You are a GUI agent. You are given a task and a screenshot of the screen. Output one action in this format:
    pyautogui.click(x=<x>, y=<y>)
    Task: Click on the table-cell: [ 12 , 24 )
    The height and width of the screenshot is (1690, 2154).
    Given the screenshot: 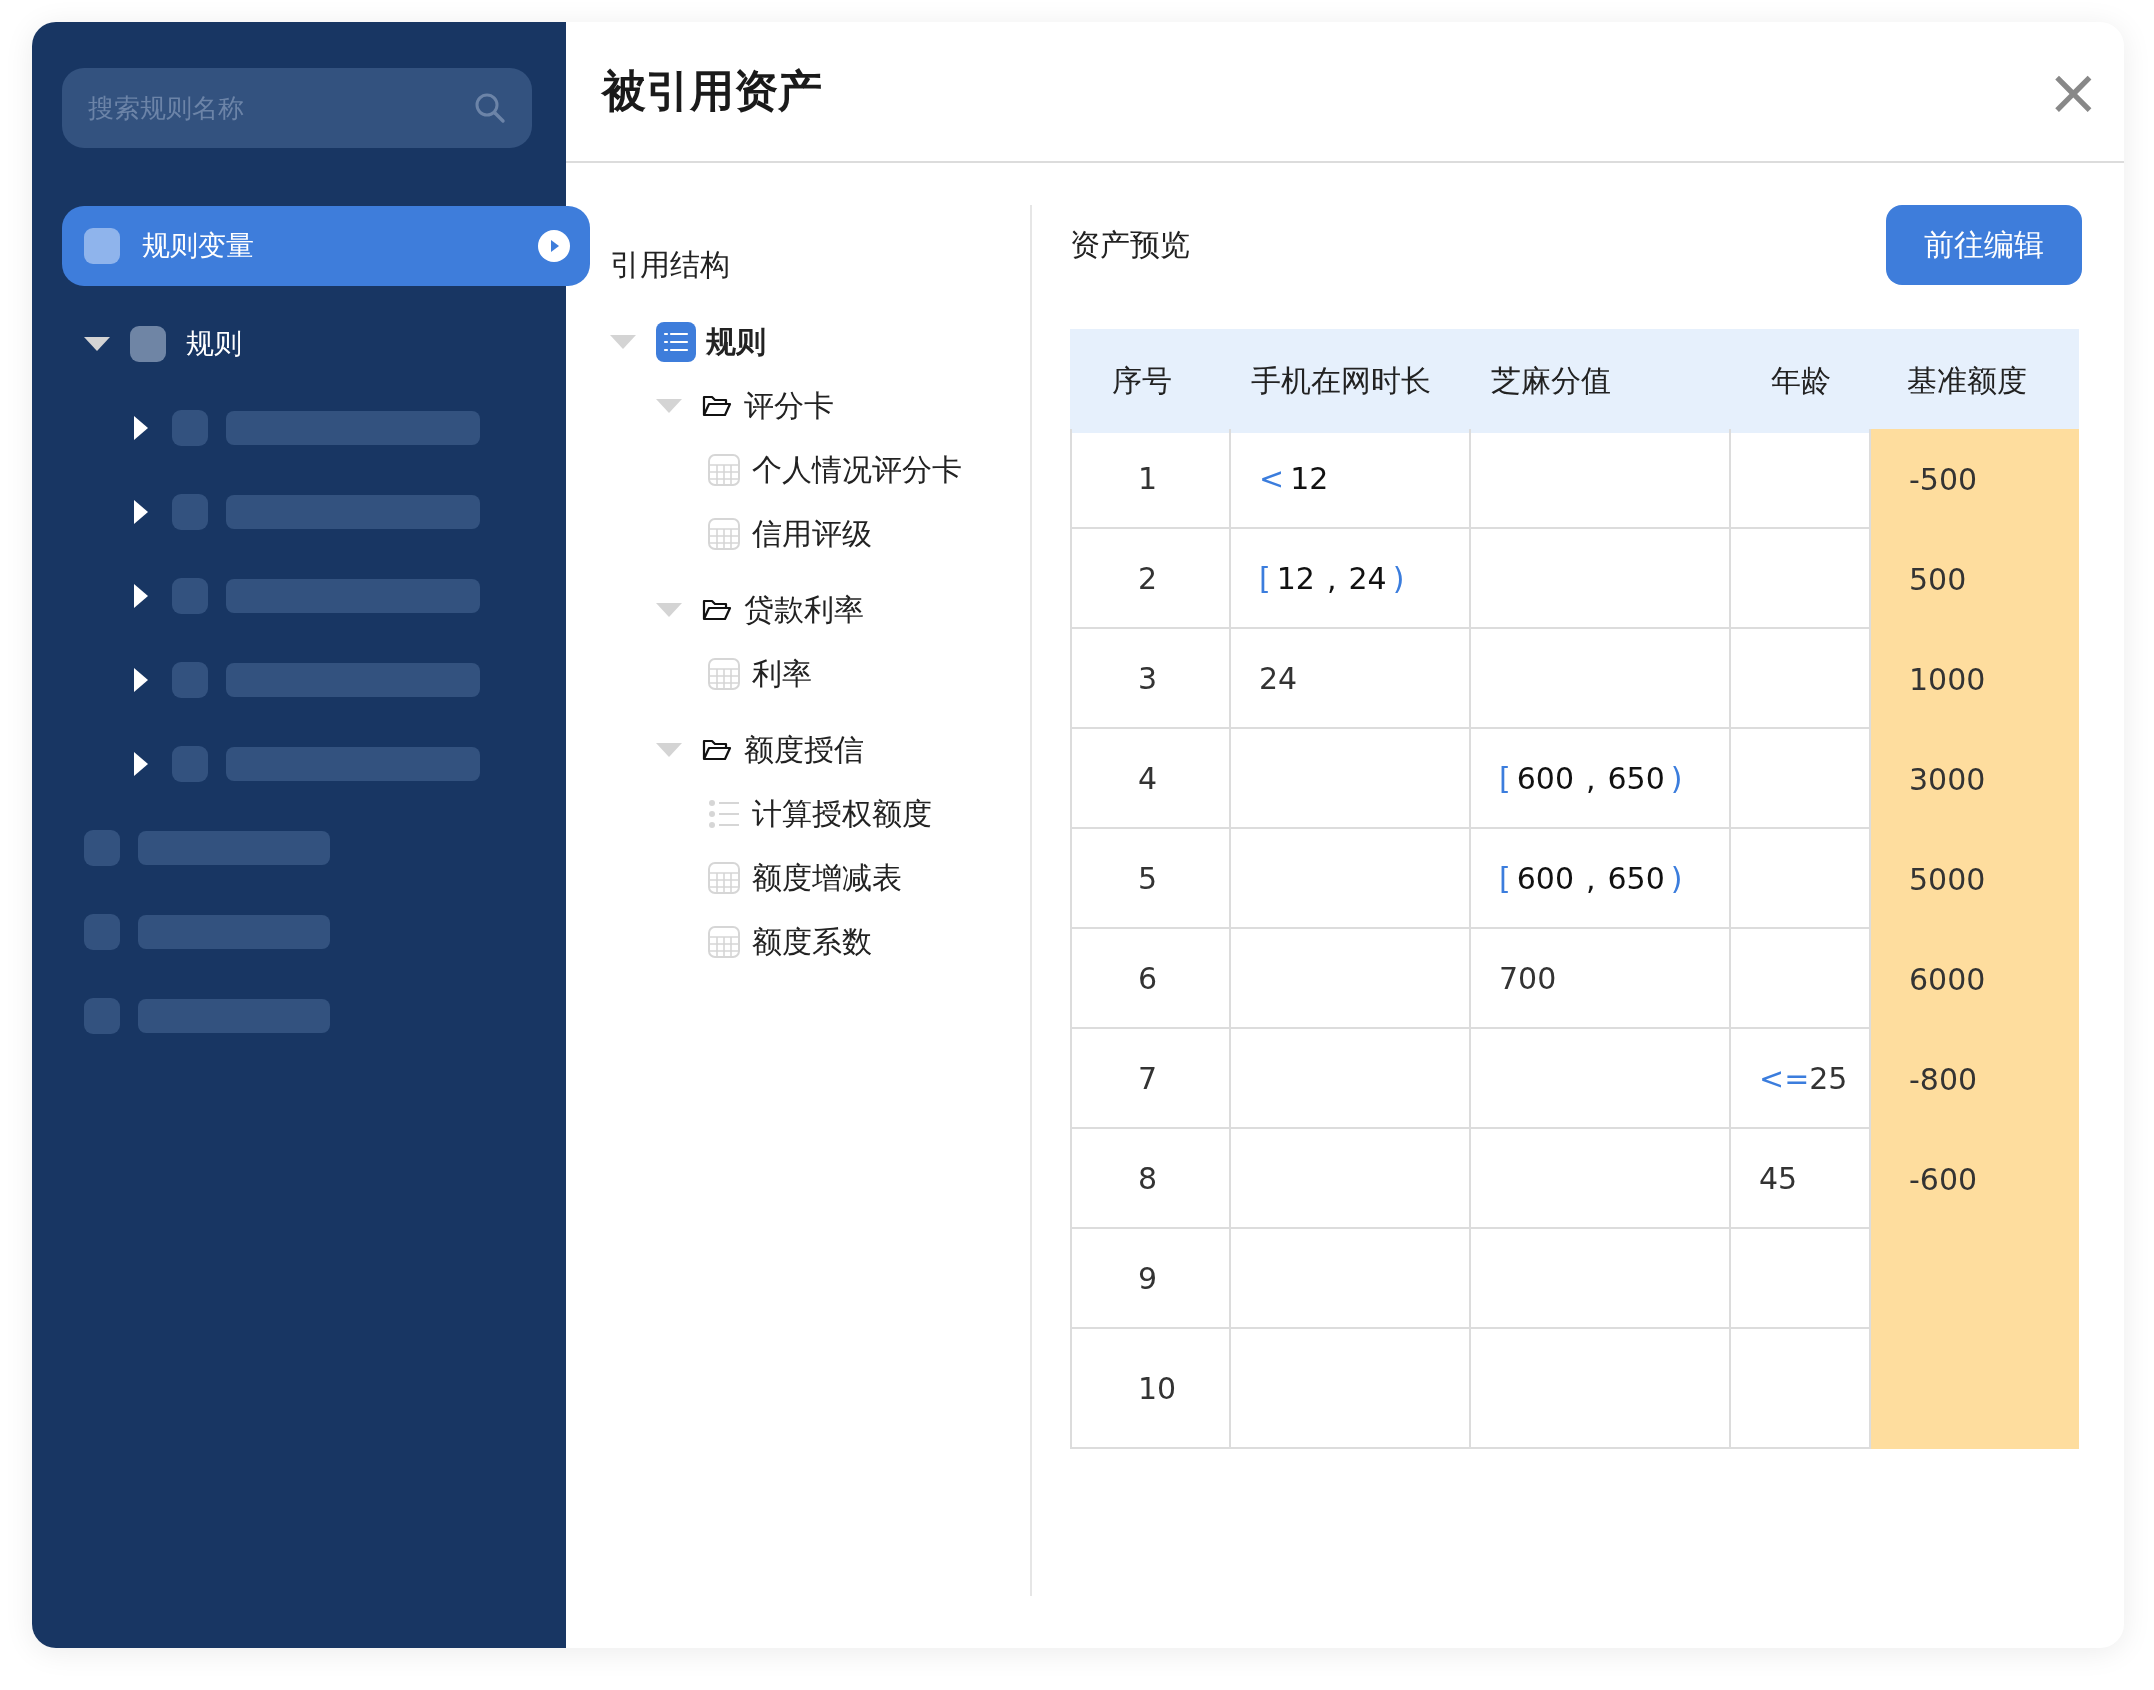 What is the action you would take?
    pyautogui.click(x=1351, y=579)
    